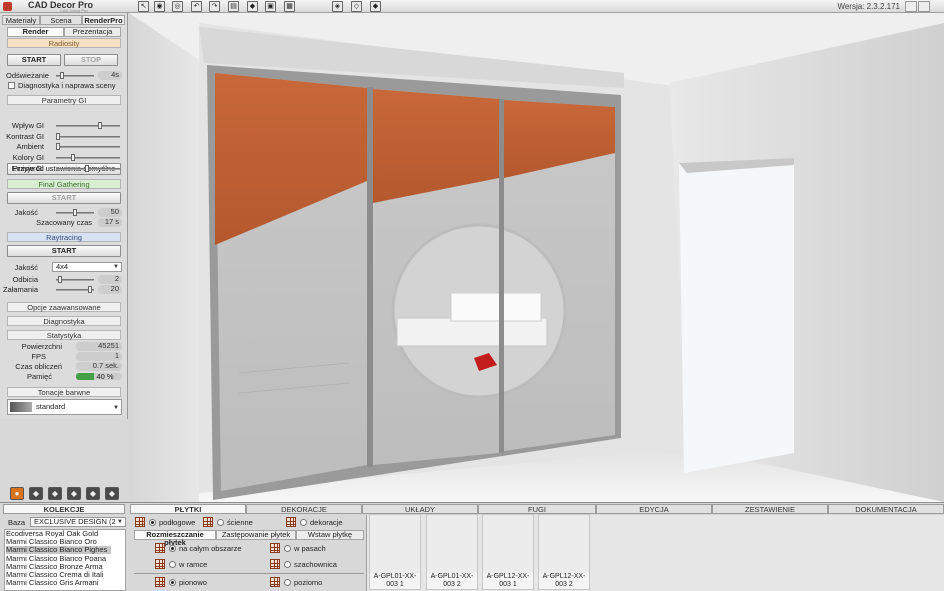 Image resolution: width=944 pixels, height=591 pixels. What do you see at coordinates (210, 548) in the screenshot?
I see `whole-area-label: na całym obszarze` at bounding box center [210, 548].